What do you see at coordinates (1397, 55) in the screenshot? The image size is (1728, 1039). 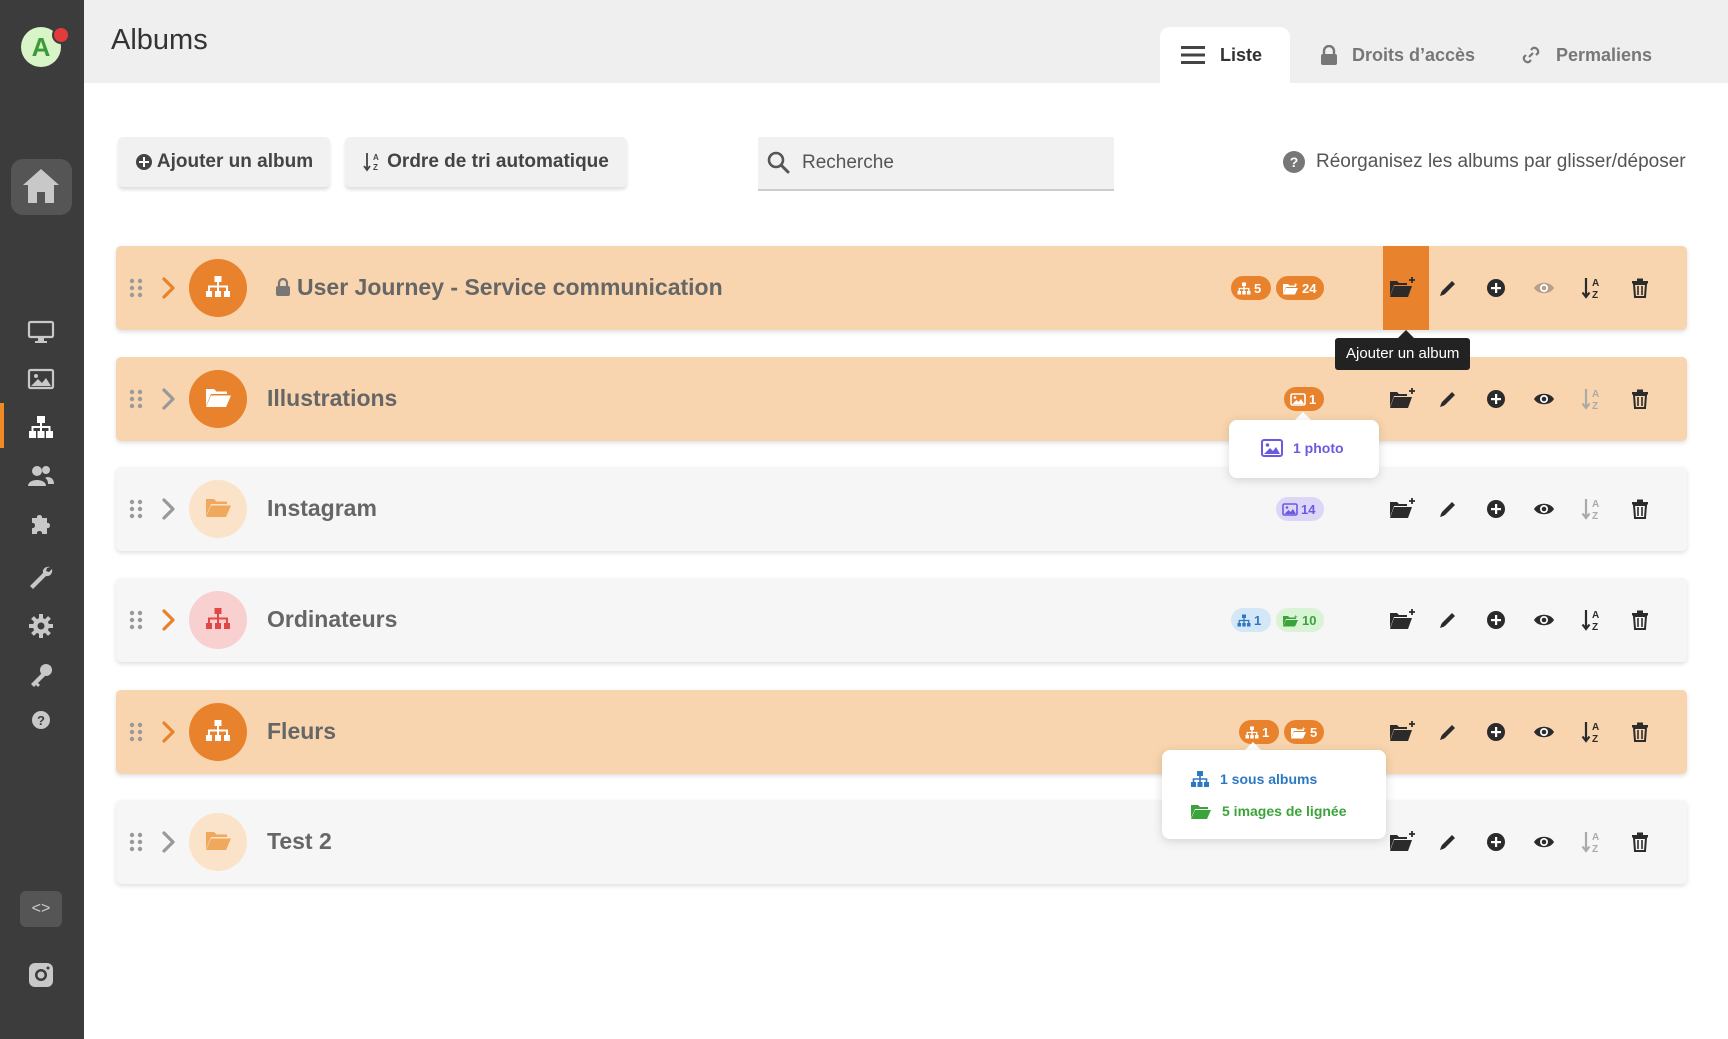 I see `tab-access-rights: Droits d’accès` at bounding box center [1397, 55].